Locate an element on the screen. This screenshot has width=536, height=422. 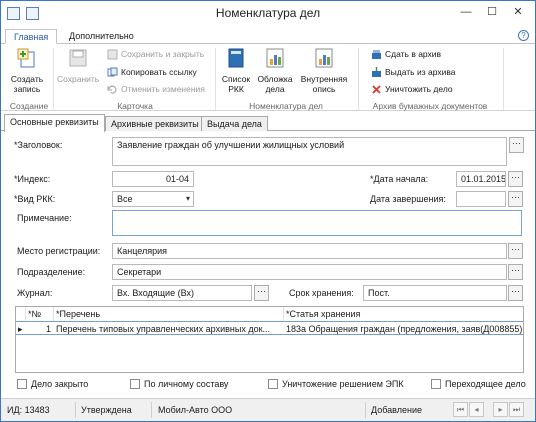
start-date-label: *Дата начала: is located at coordinates (399, 179).